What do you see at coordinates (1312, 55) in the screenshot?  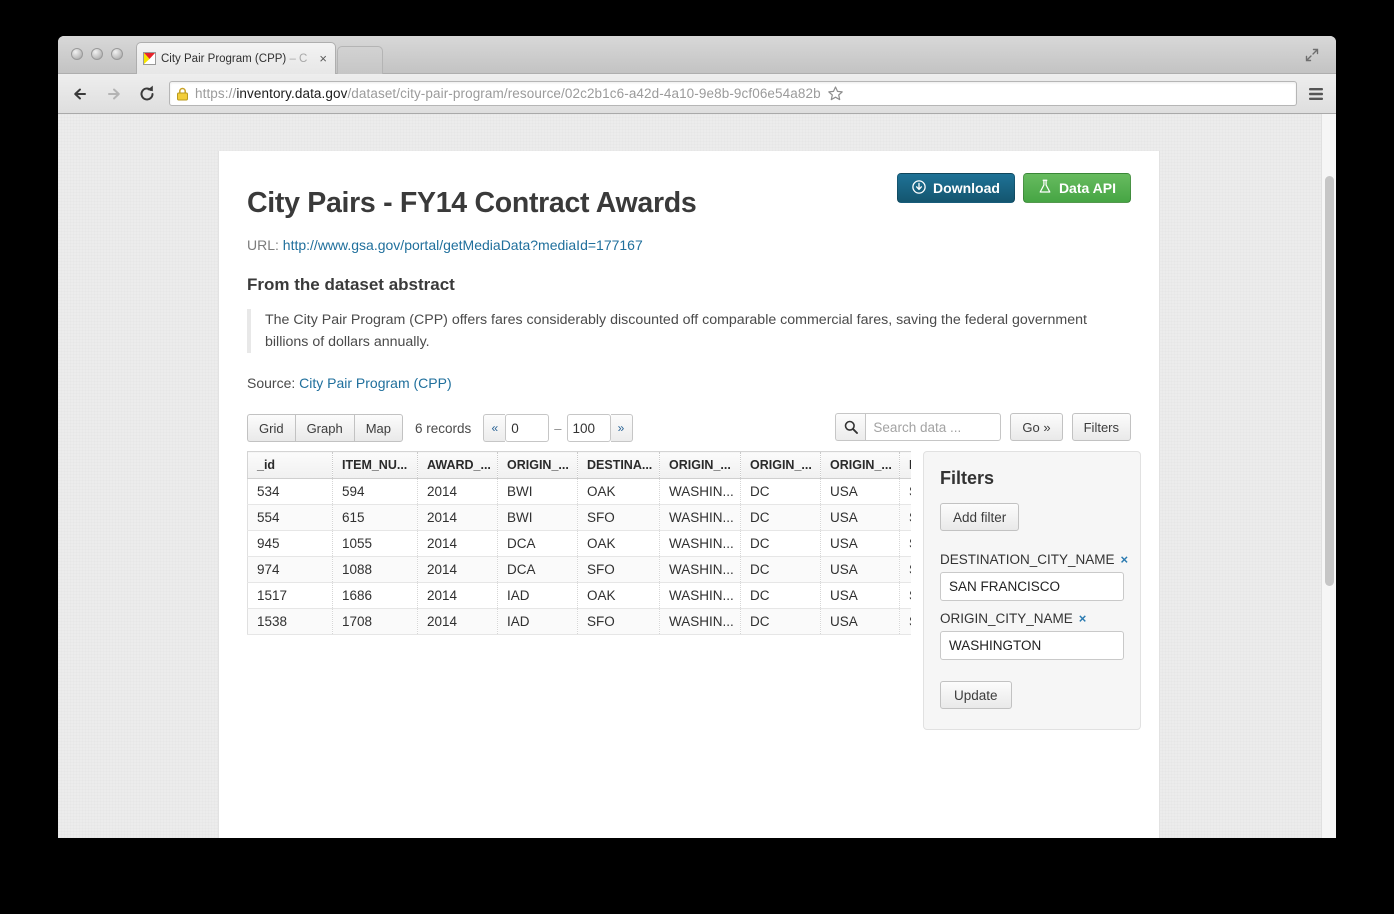 I see `fullscreen-icon` at bounding box center [1312, 55].